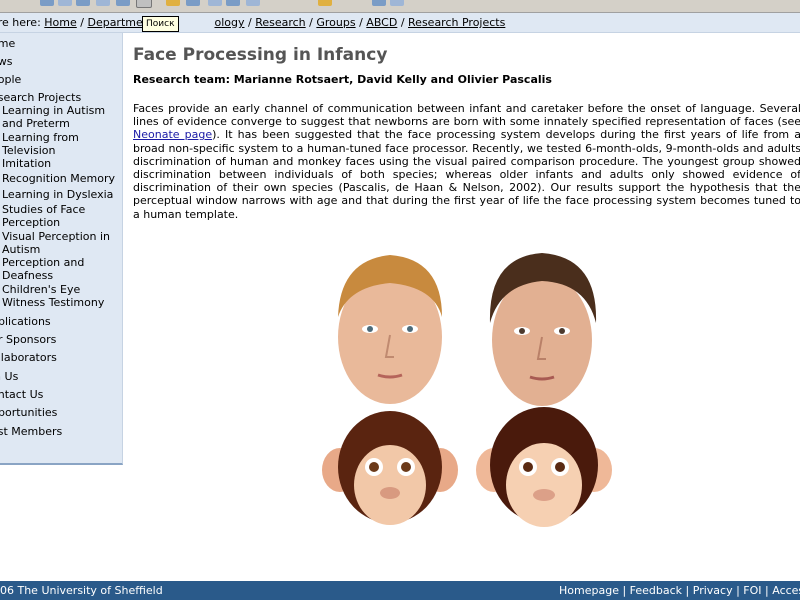 This screenshot has height=600, width=800. What do you see at coordinates (81, 590) in the screenshot?
I see `footer-copyright: 06 The University of Sheffield` at bounding box center [81, 590].